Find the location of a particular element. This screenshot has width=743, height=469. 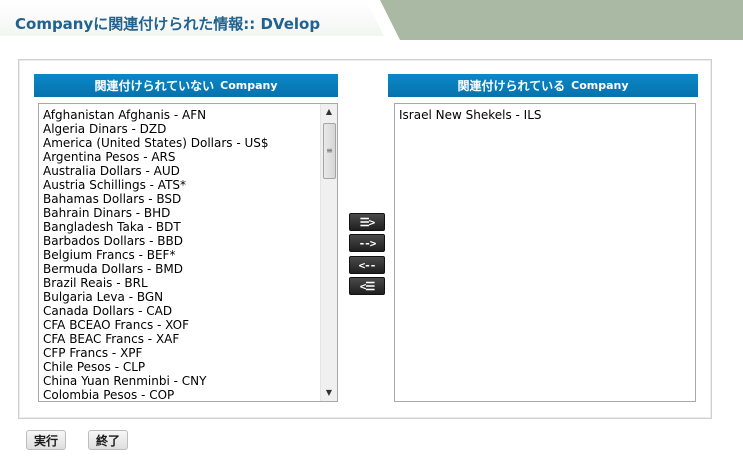

list-option: Bermuda Dollars - BMD is located at coordinates (179, 269).